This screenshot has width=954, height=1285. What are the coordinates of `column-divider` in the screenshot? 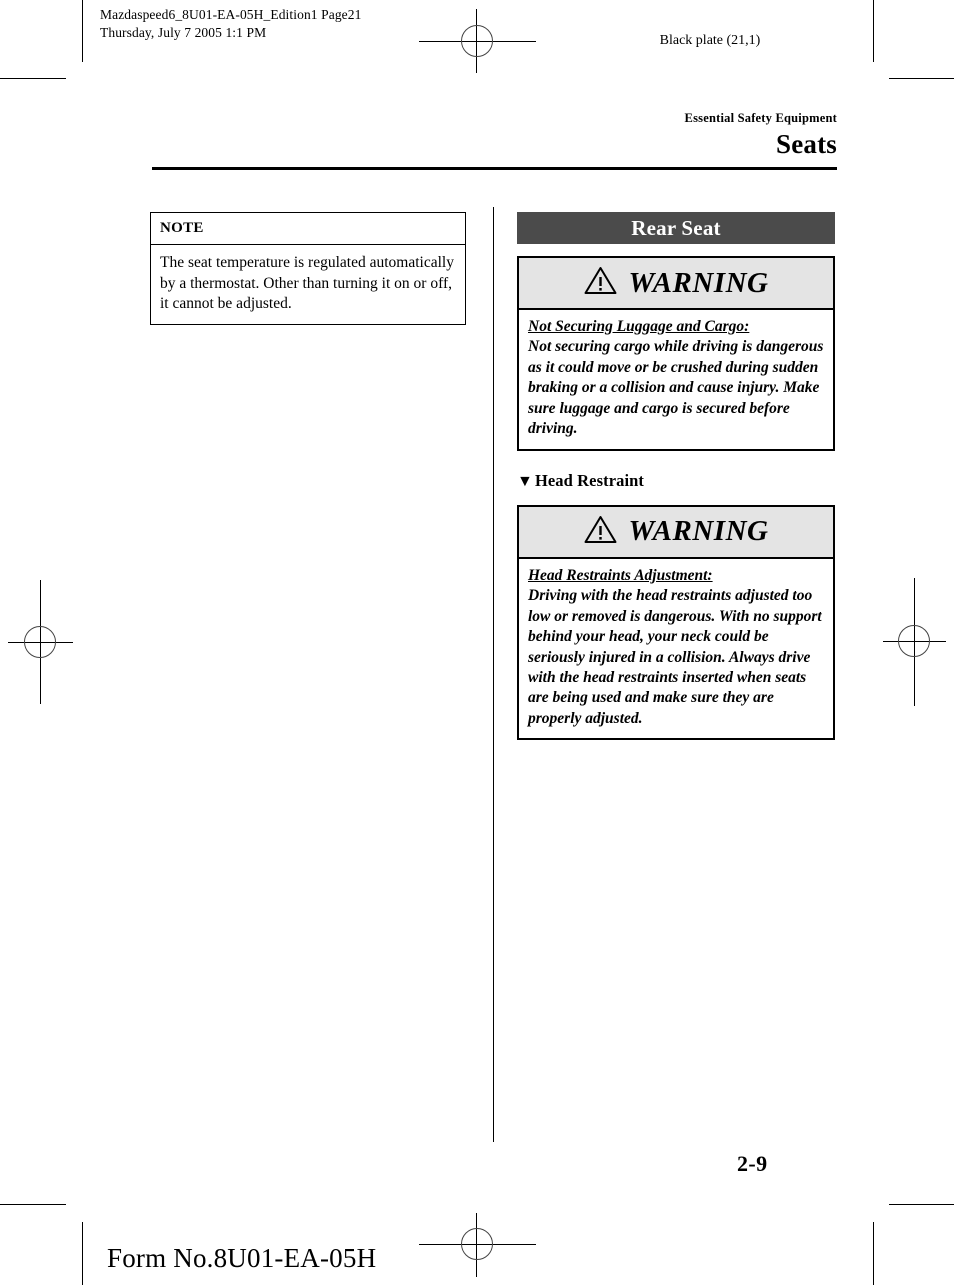 It's located at (493, 674).